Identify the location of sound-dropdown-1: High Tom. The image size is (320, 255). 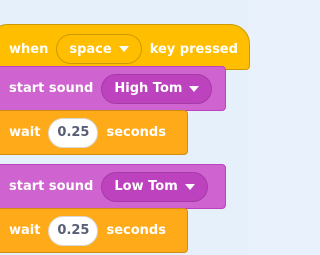
(157, 88).